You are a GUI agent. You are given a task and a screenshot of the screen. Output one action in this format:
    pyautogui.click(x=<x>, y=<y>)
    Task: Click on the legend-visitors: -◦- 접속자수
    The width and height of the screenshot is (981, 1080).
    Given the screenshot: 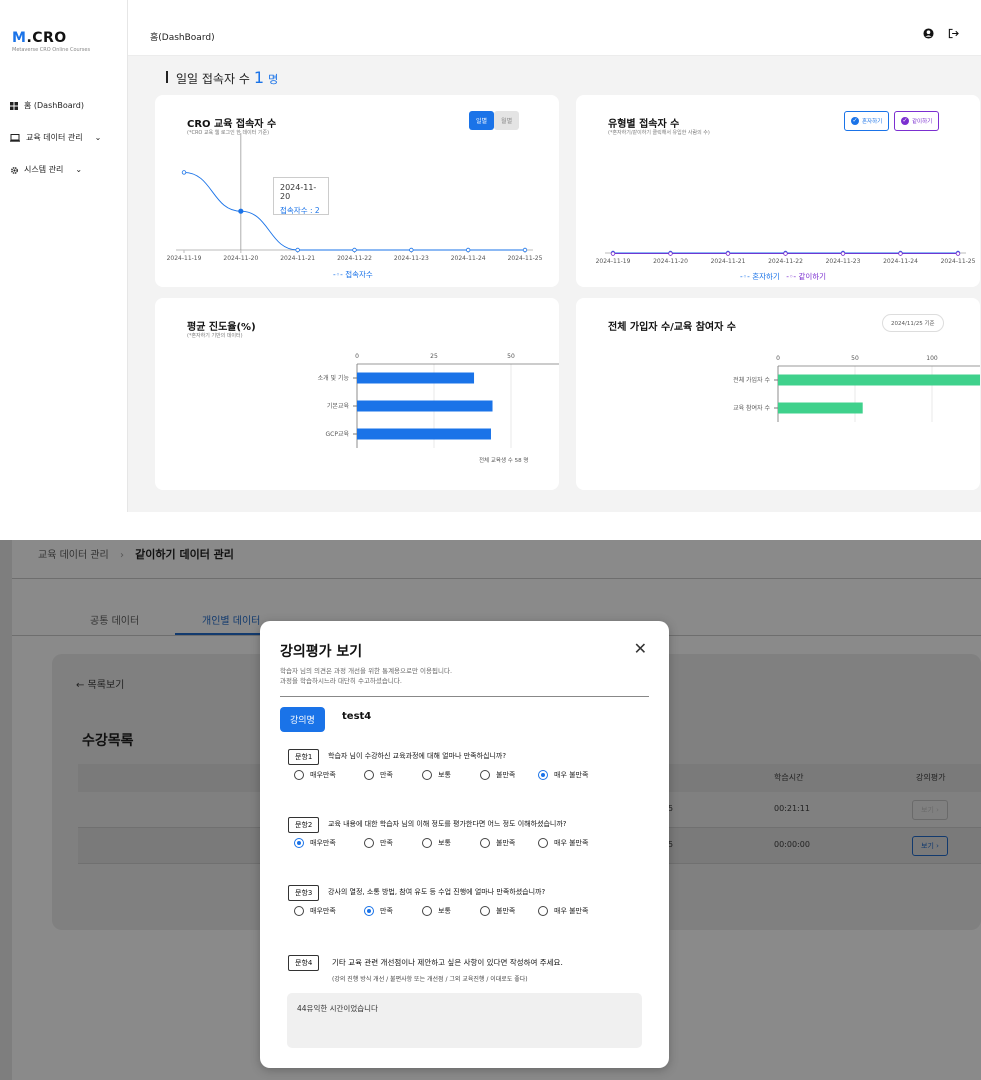 What is the action you would take?
    pyautogui.click(x=353, y=274)
    